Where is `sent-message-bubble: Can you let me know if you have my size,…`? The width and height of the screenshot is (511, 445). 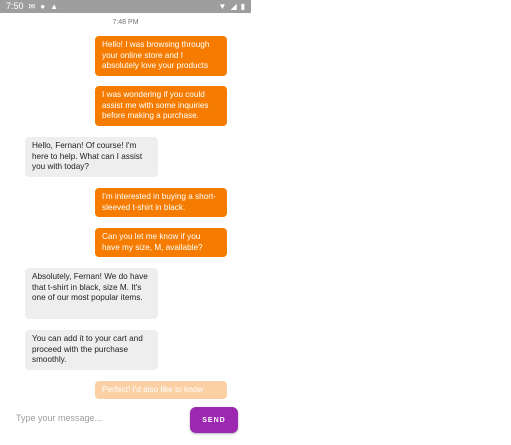 sent-message-bubble: Can you let me know if you have my size,… is located at coordinates (161, 242).